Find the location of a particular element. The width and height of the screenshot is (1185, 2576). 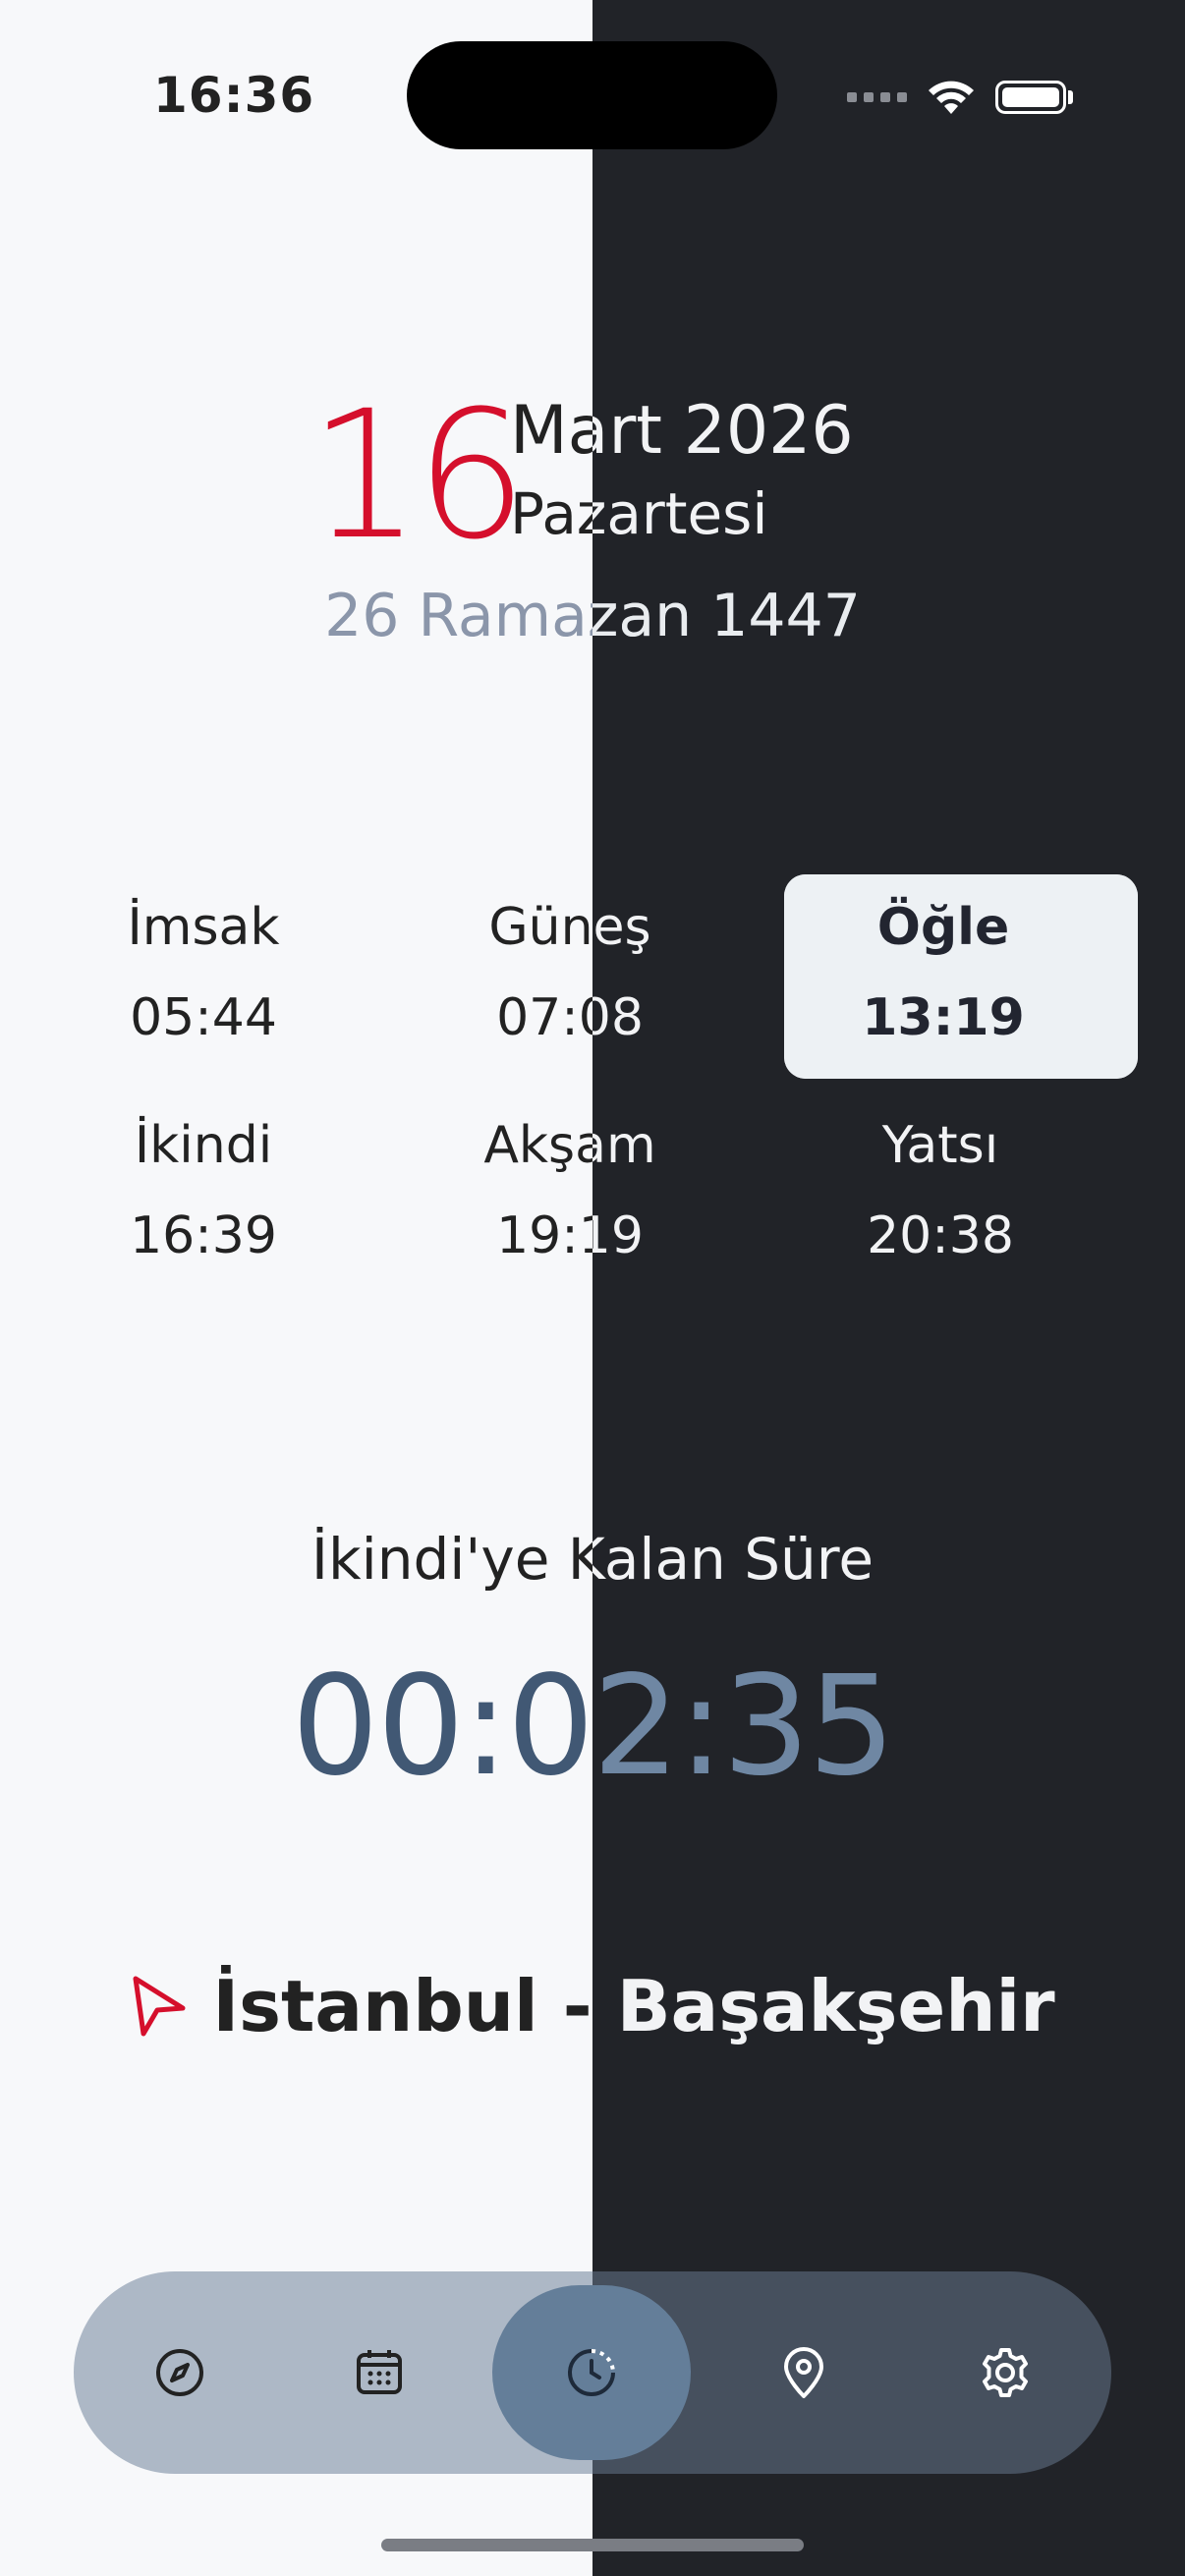

home-indicator is located at coordinates (592, 2545).